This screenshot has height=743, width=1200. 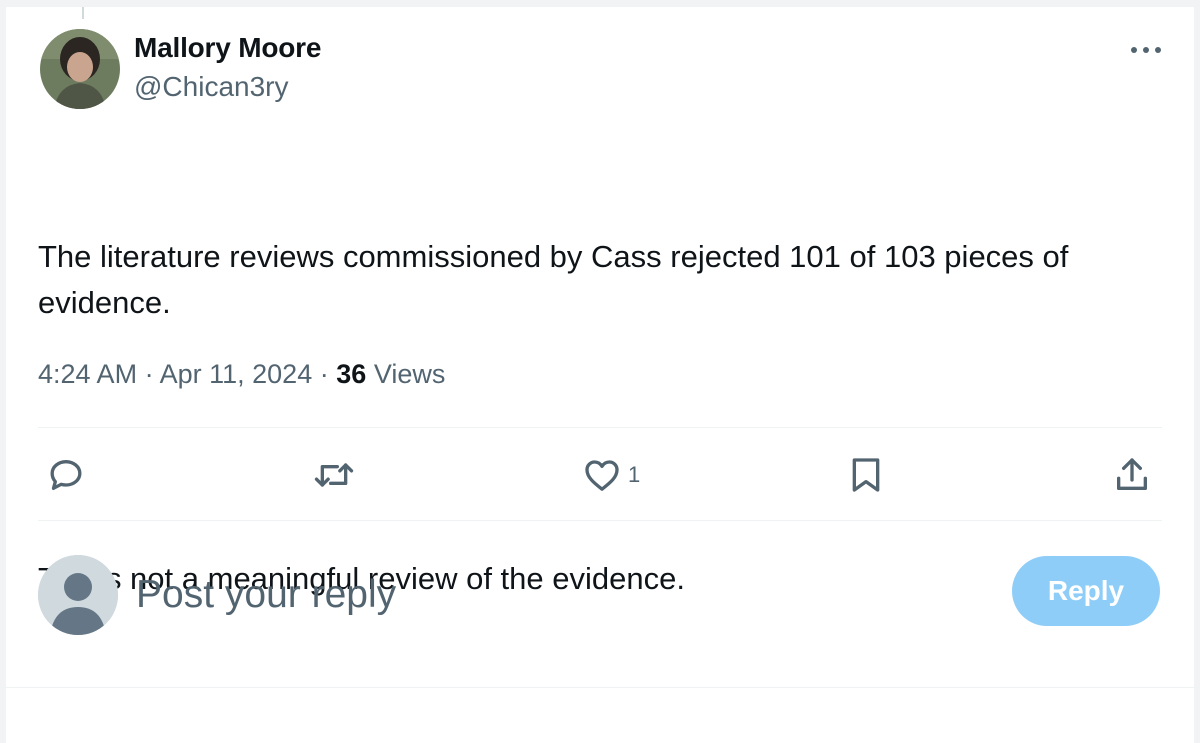 I want to click on like-action-button: 1, so click(x=611, y=475).